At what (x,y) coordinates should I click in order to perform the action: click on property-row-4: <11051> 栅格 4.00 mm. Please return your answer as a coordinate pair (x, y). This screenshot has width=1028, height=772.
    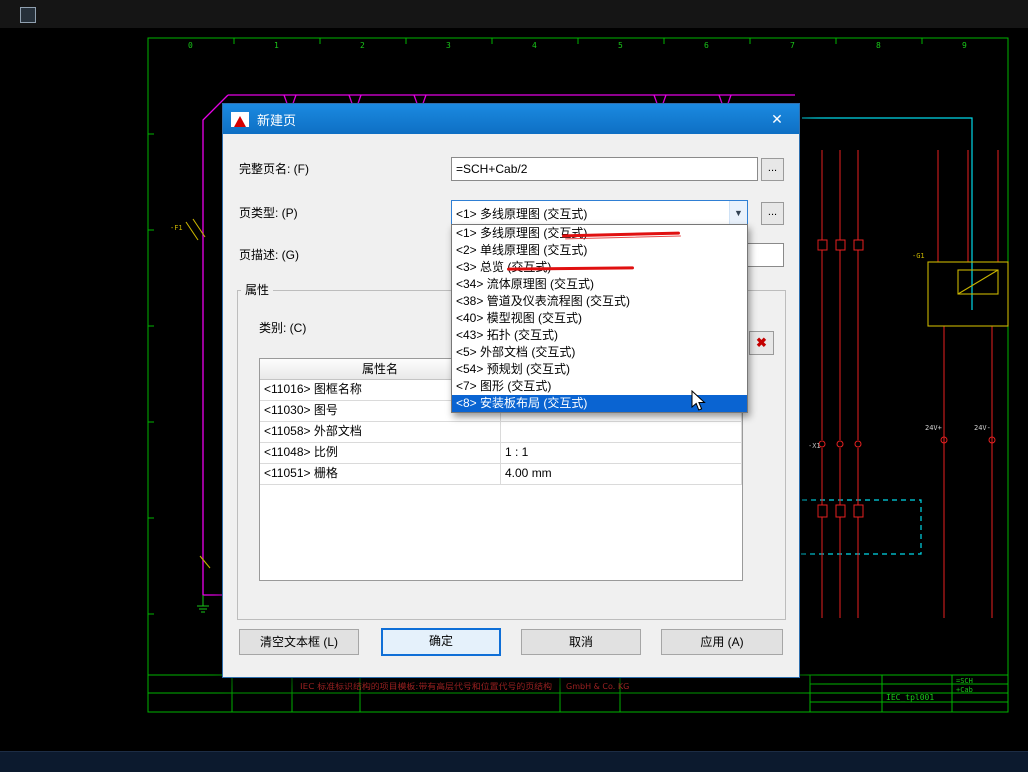
    Looking at the image, I should click on (501, 474).